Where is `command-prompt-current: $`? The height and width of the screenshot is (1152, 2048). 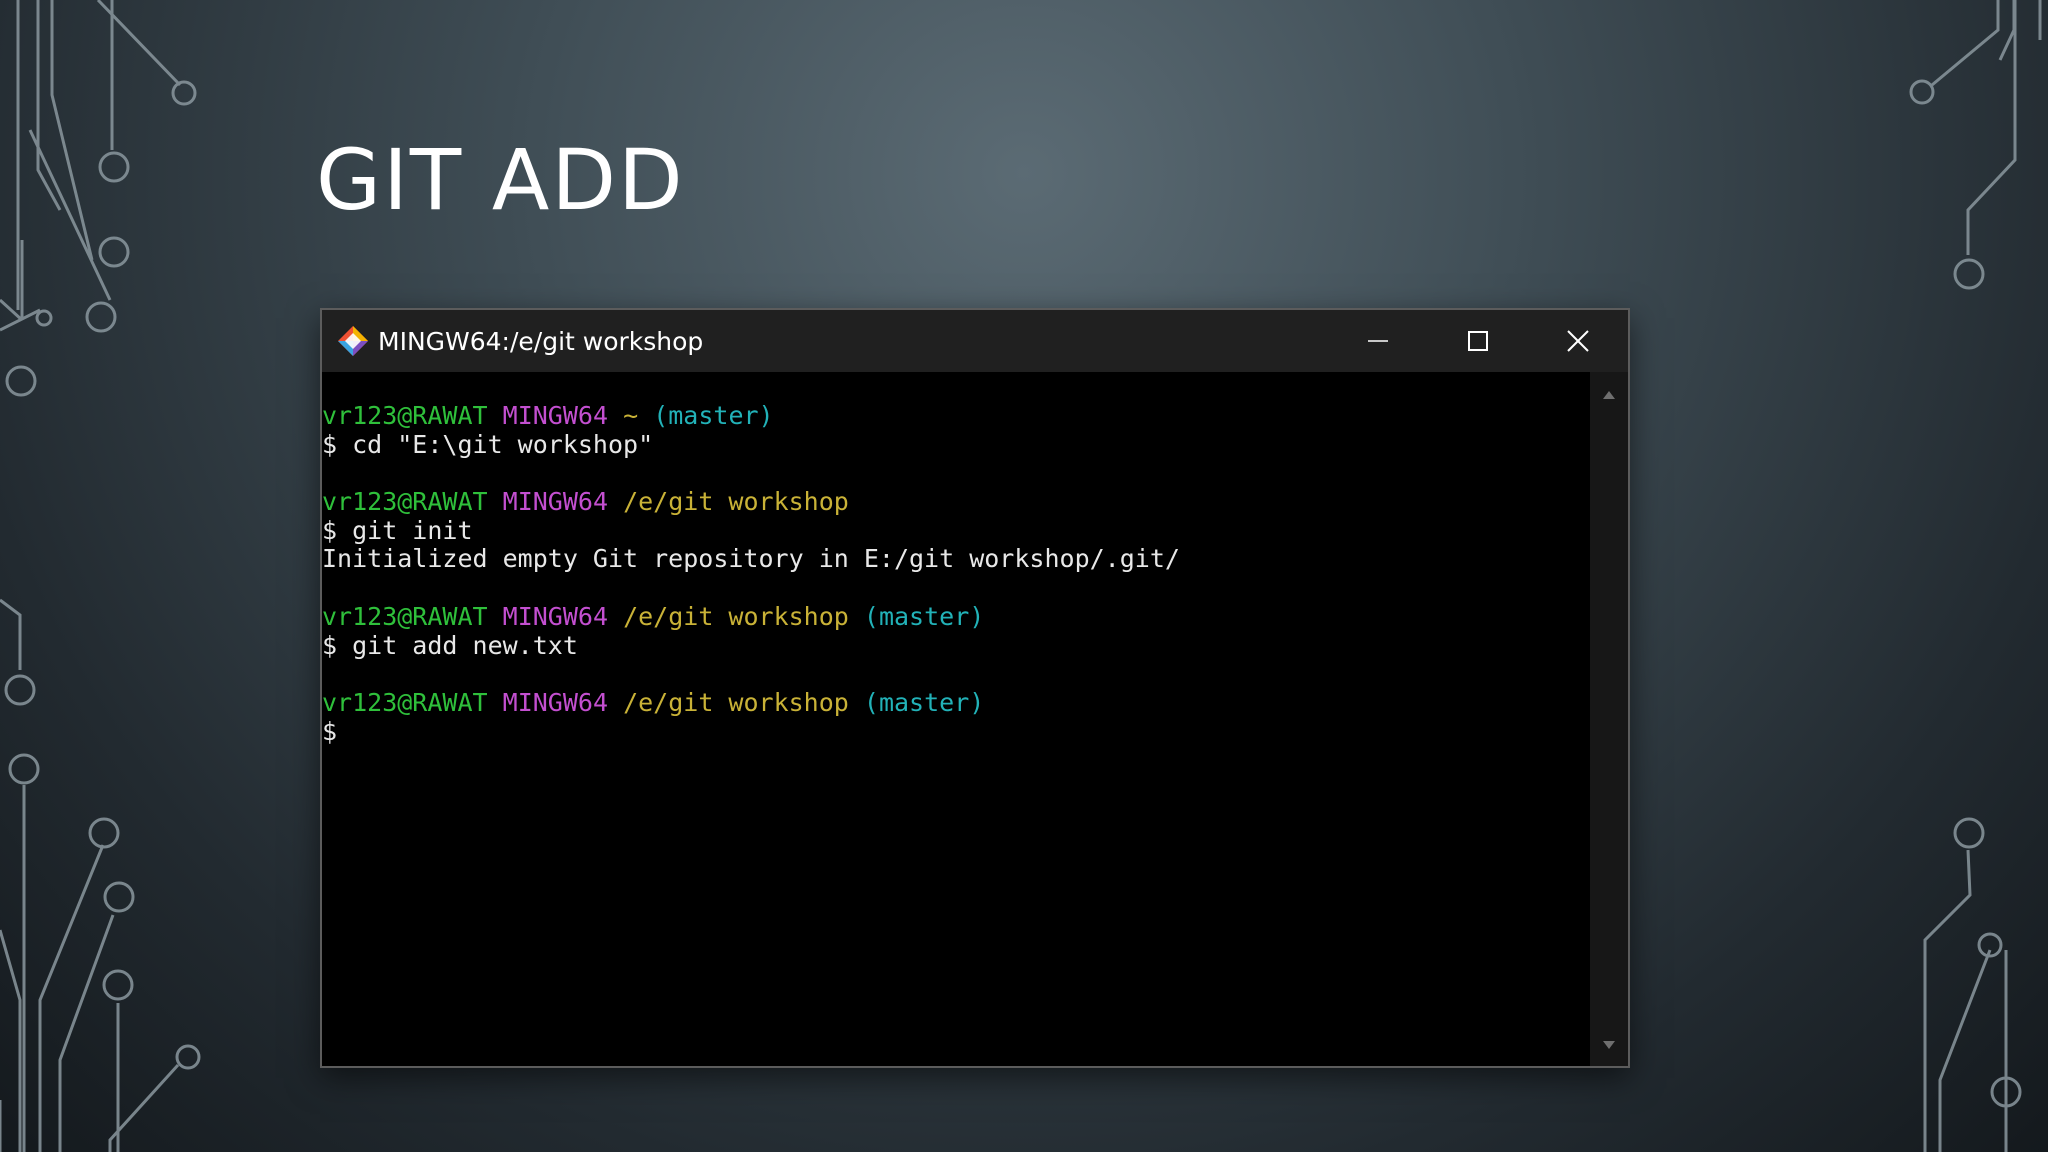
command-prompt-current: $ is located at coordinates (957, 732).